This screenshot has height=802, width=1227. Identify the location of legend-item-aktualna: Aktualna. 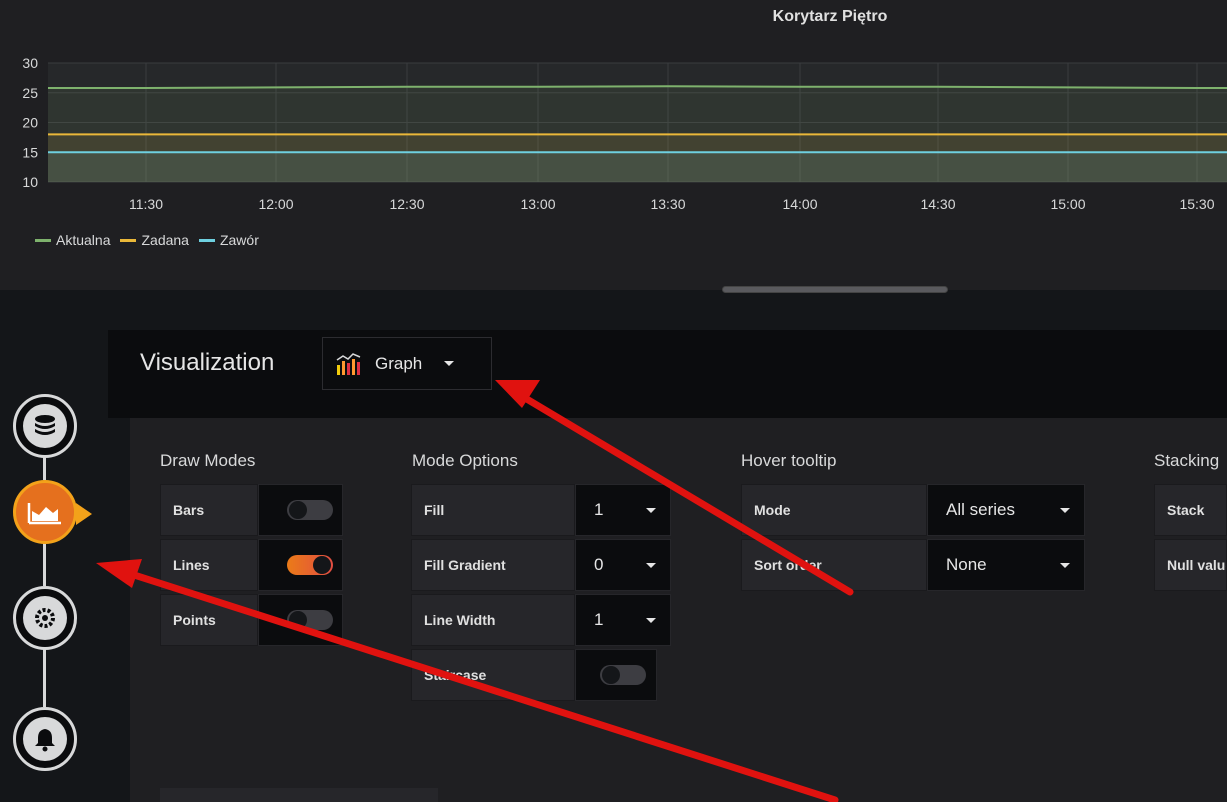
(72, 240).